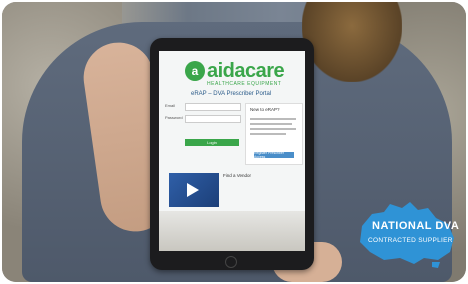 The width and height of the screenshot is (468, 284). Describe the element at coordinates (203, 133) in the screenshot. I see `login-form: Email Password Login` at that location.